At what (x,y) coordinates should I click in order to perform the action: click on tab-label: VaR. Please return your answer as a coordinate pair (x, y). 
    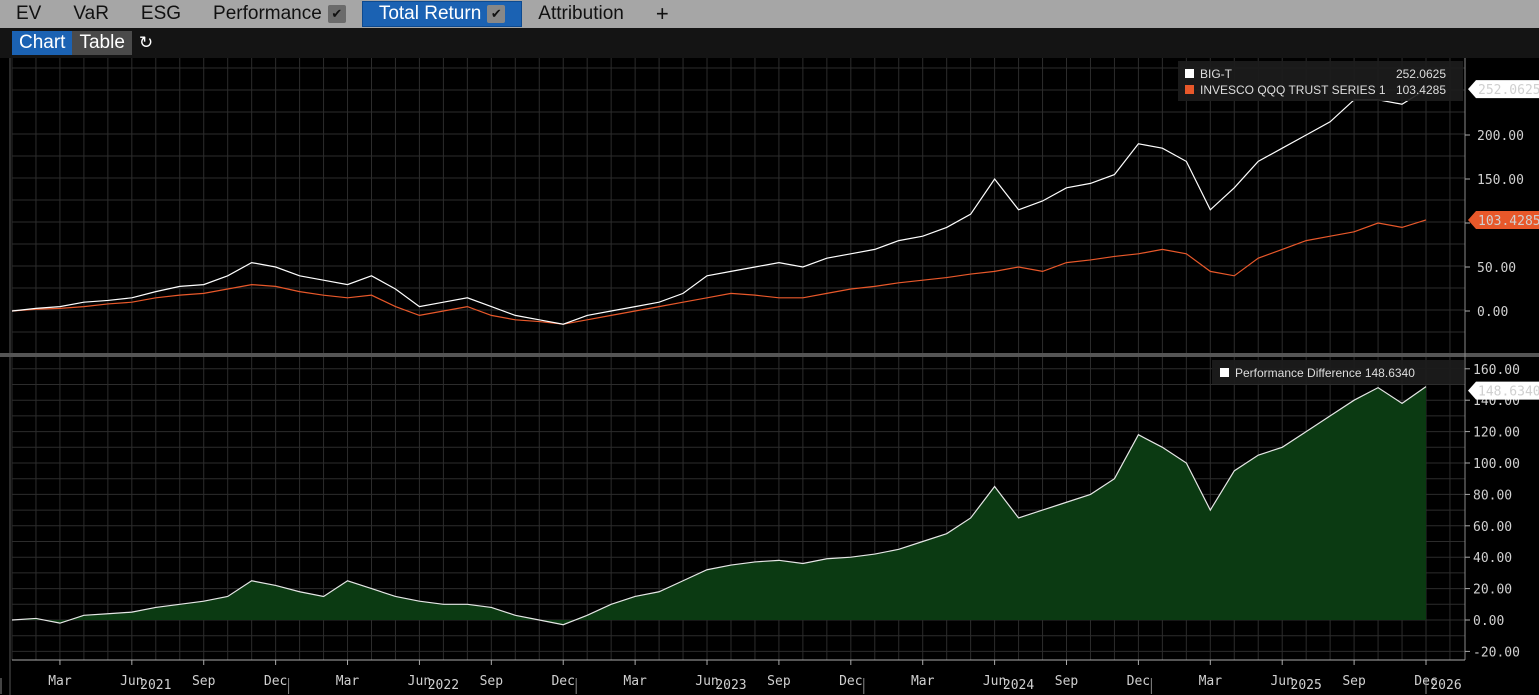
    Looking at the image, I should click on (91, 13).